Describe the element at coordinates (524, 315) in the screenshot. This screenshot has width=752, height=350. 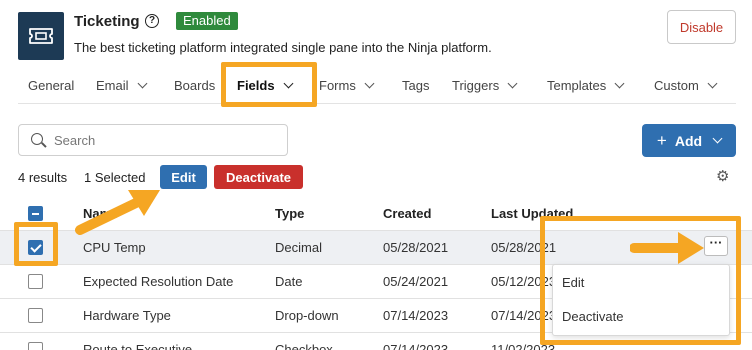
I see `updated-date: 07/14/2023` at that location.